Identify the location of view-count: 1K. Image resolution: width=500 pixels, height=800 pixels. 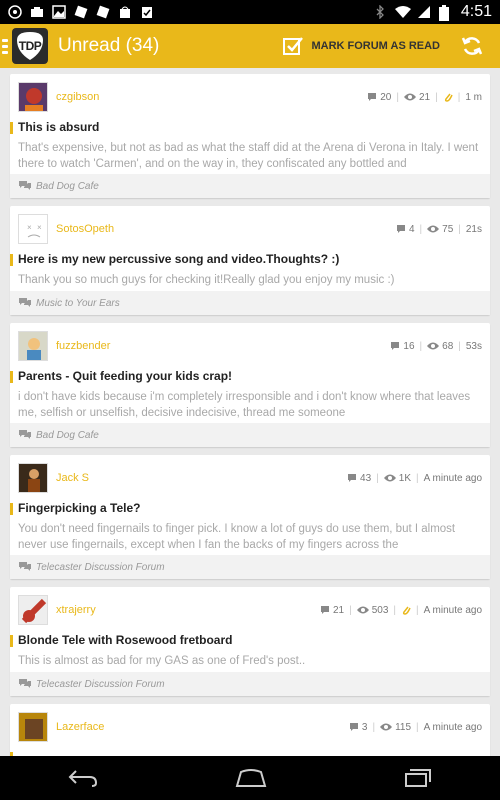
(405, 478).